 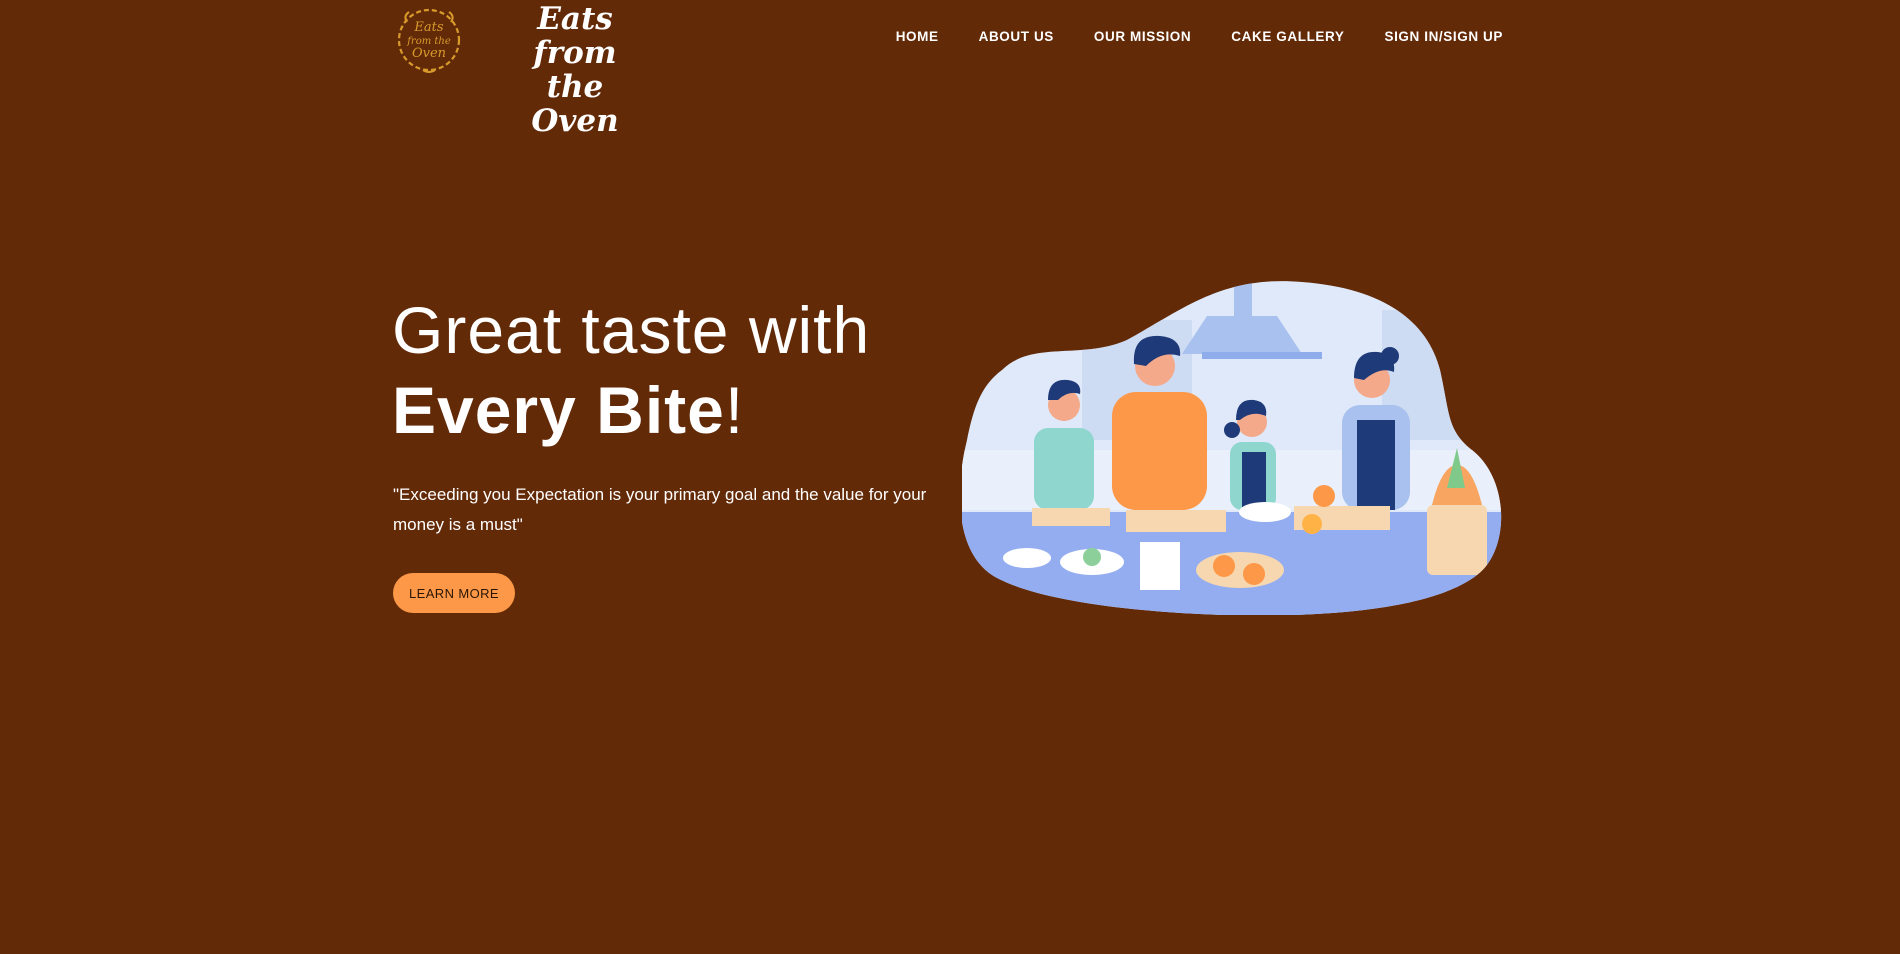 I want to click on hero-title-suffix: !, so click(x=734, y=410).